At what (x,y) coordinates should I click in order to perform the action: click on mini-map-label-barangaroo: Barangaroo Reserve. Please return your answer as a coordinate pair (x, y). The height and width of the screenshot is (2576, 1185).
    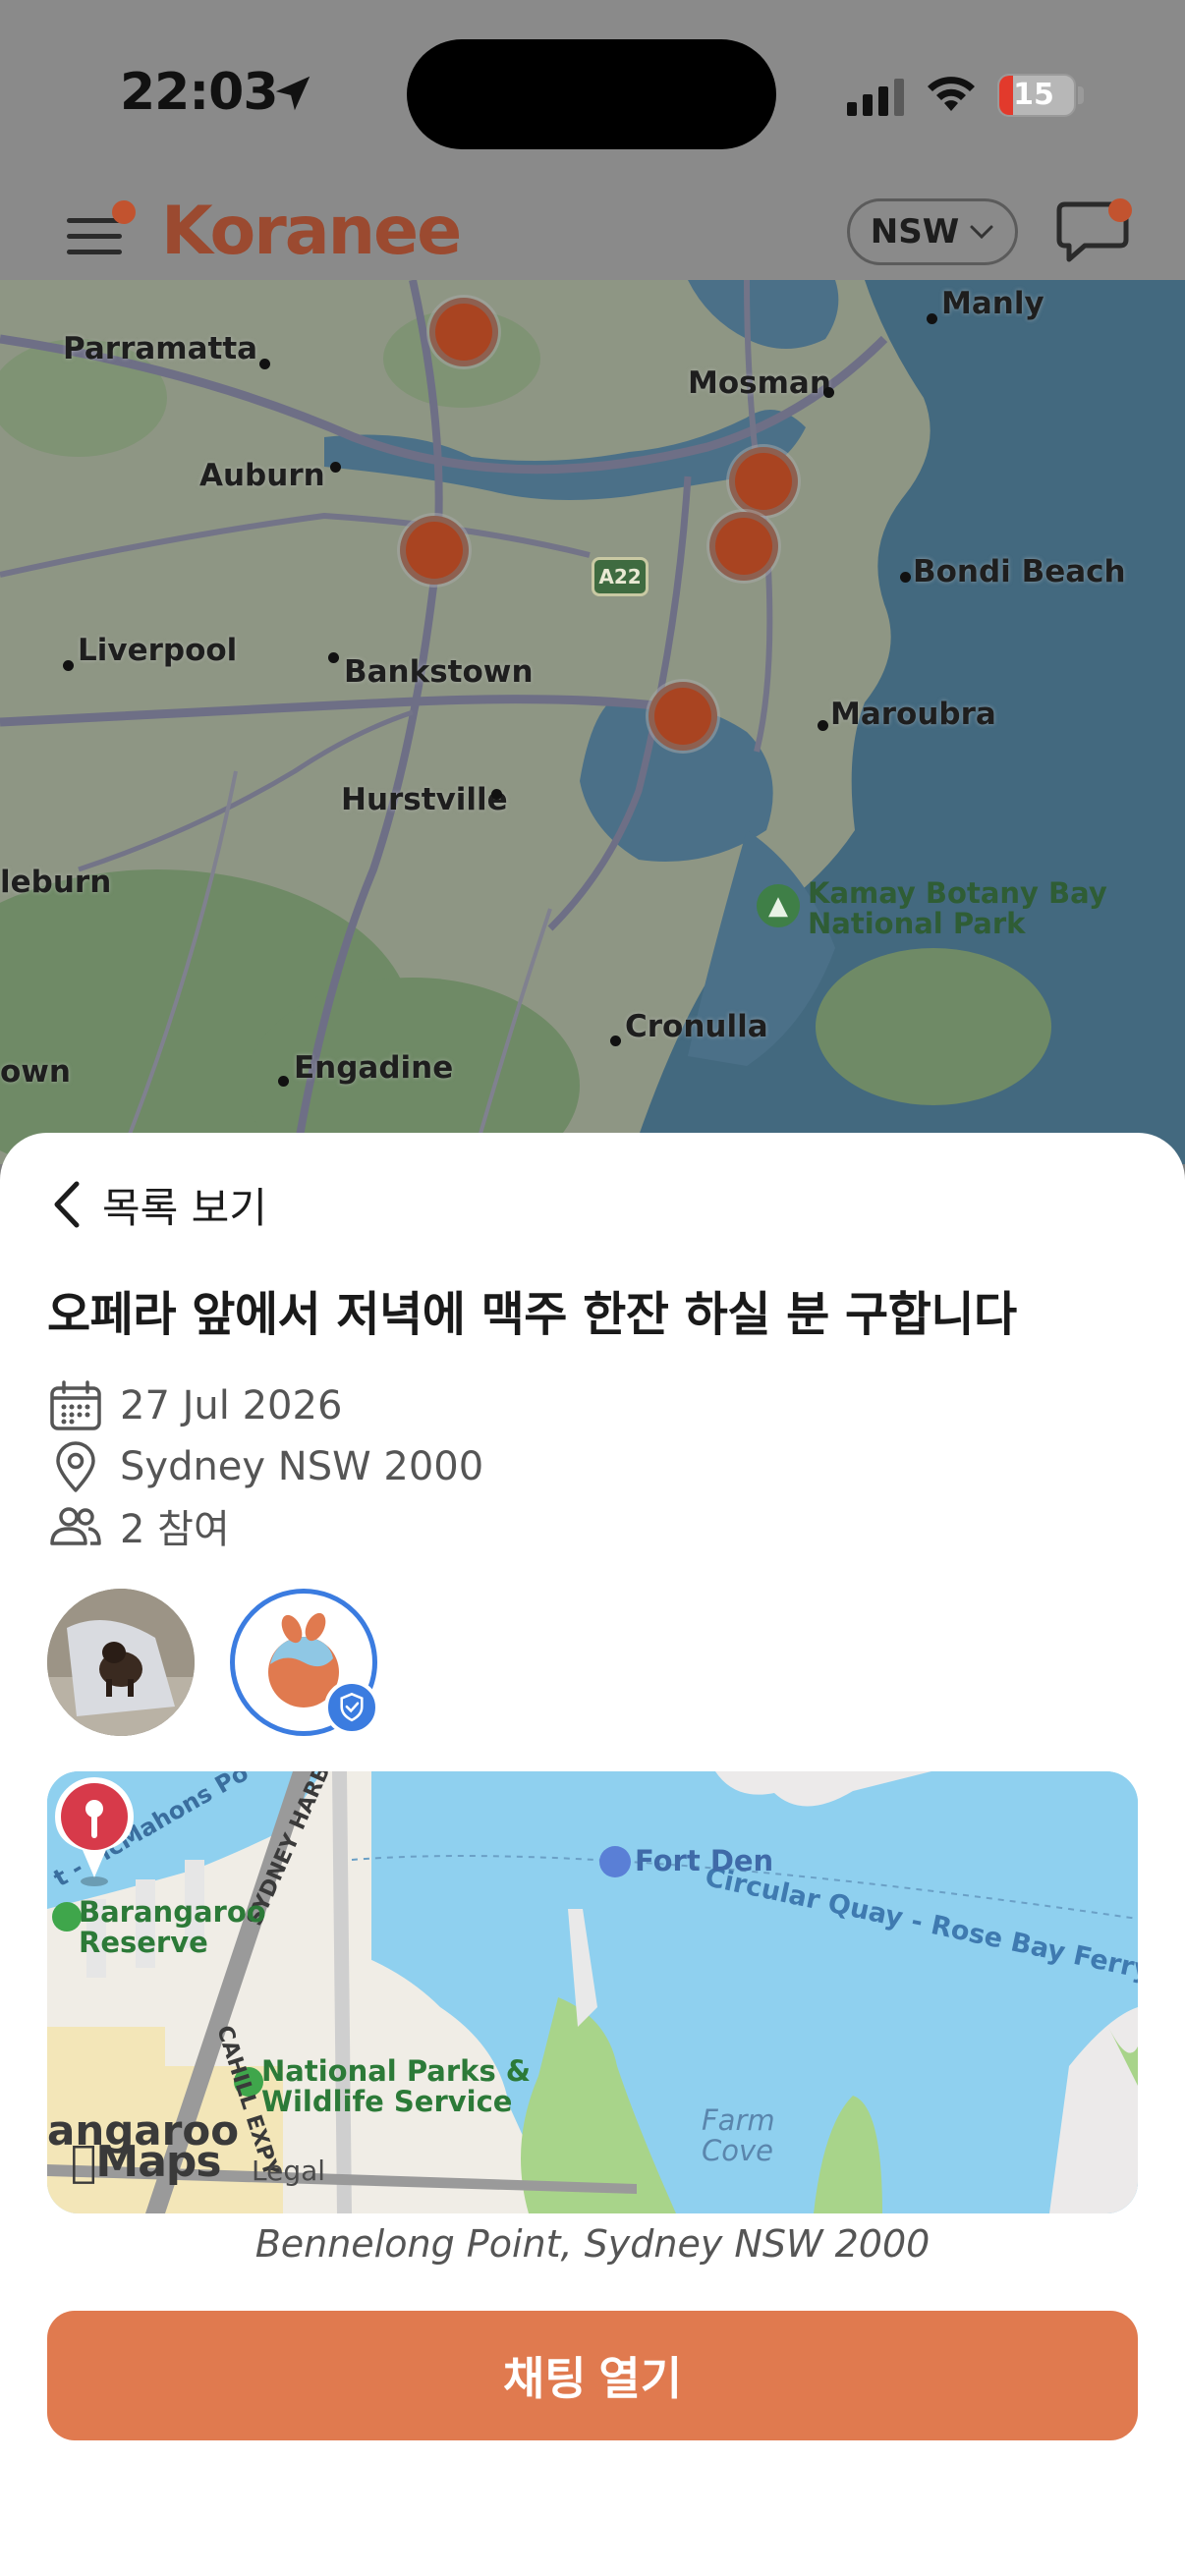
    Looking at the image, I should click on (172, 1927).